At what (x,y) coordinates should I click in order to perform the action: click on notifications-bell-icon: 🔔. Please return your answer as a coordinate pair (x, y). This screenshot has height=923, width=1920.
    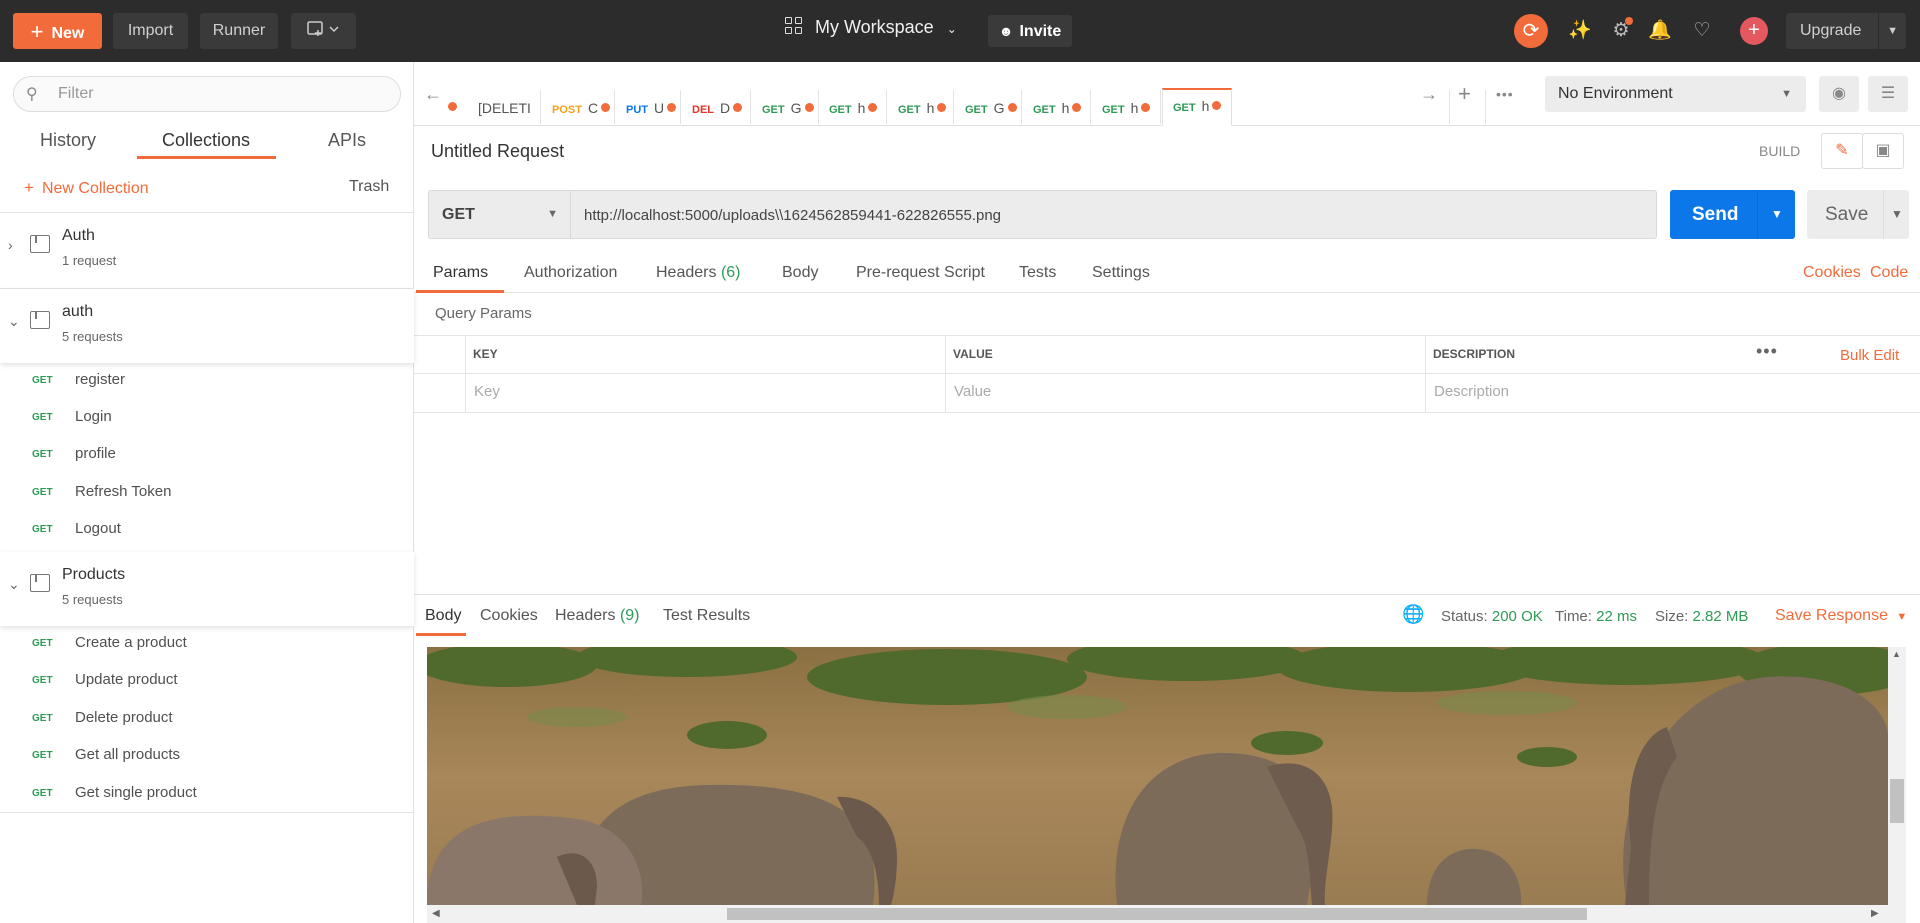
    Looking at the image, I should click on (1660, 31).